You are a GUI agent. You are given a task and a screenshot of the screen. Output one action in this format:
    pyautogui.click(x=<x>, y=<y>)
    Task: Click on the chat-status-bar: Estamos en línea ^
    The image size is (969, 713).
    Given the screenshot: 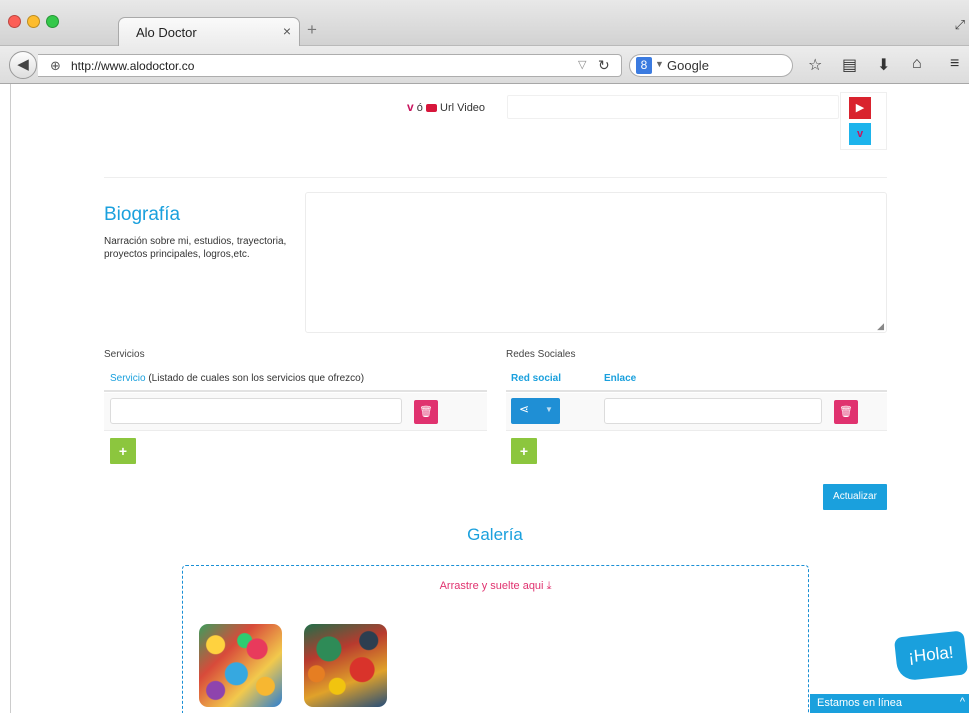 What is the action you would take?
    pyautogui.click(x=889, y=703)
    